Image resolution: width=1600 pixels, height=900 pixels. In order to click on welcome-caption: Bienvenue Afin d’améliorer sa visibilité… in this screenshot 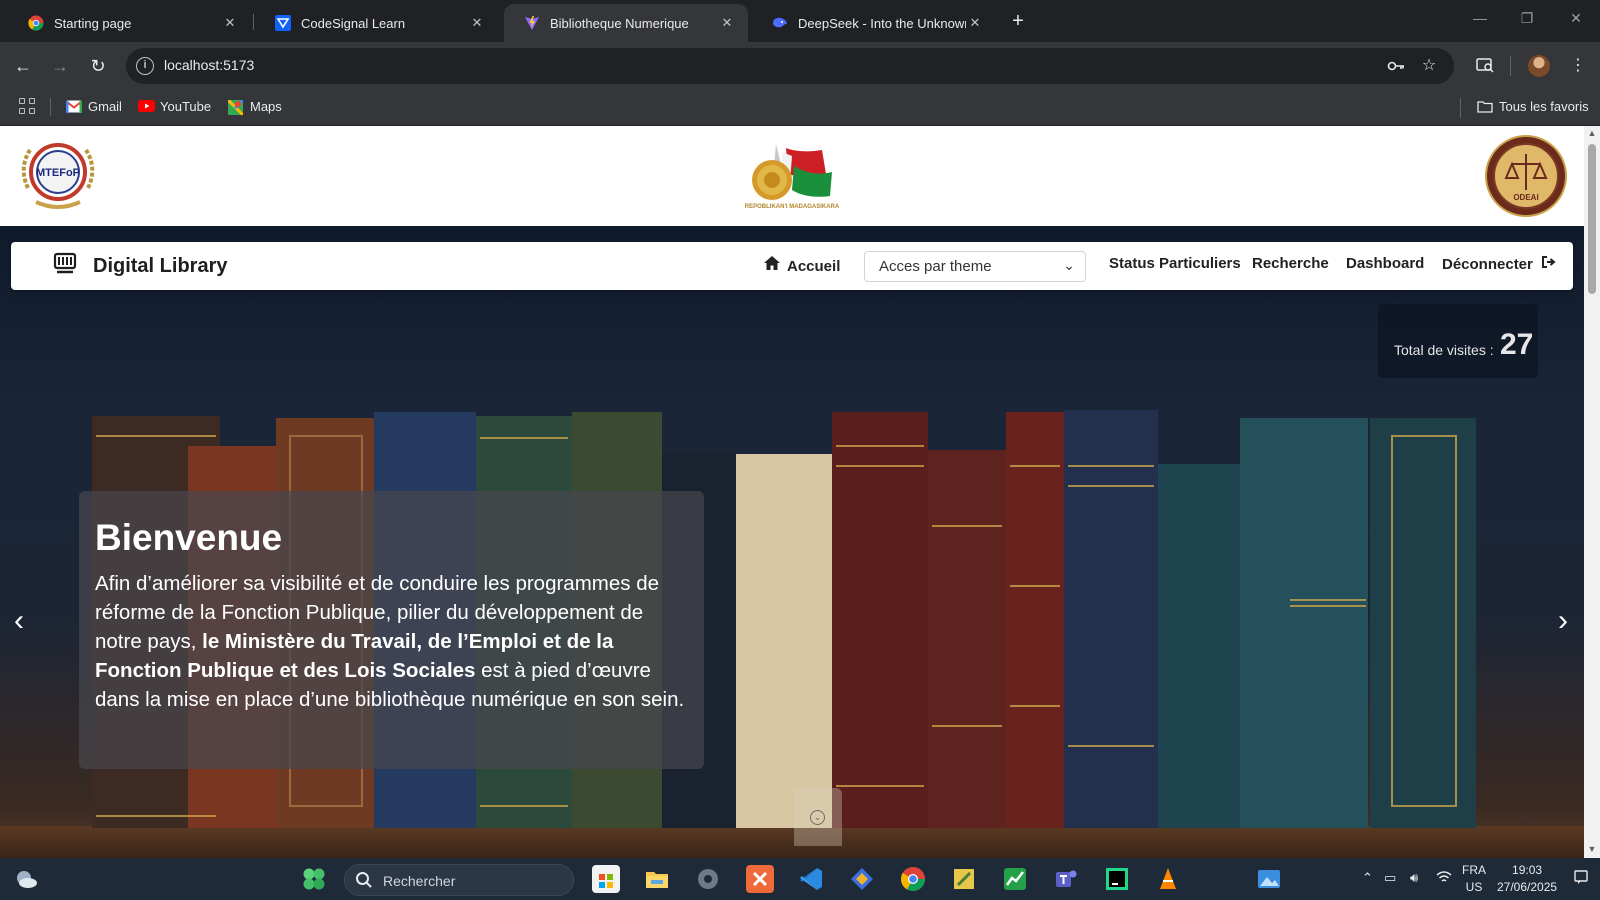, I will do `click(391, 630)`.